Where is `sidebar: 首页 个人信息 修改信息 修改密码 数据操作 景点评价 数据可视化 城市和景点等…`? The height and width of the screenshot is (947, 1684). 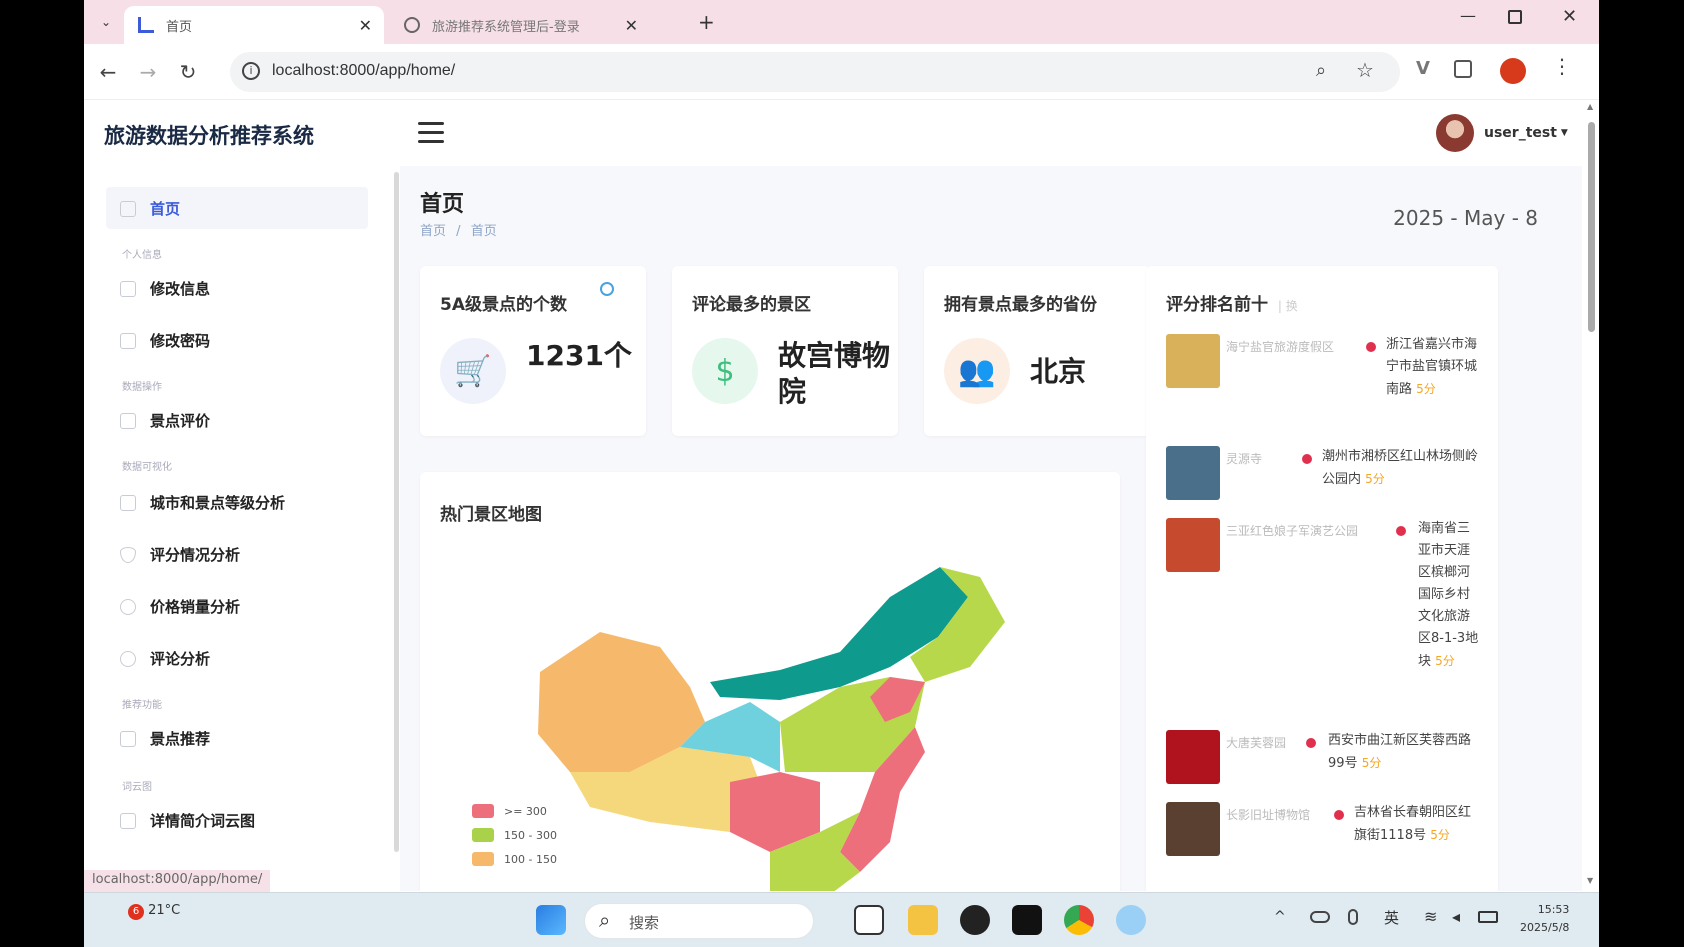 sidebar: 首页 个人信息 修改信息 修改密码 数据操作 景点评价 数据可视化 城市和景点等… is located at coordinates (239, 526).